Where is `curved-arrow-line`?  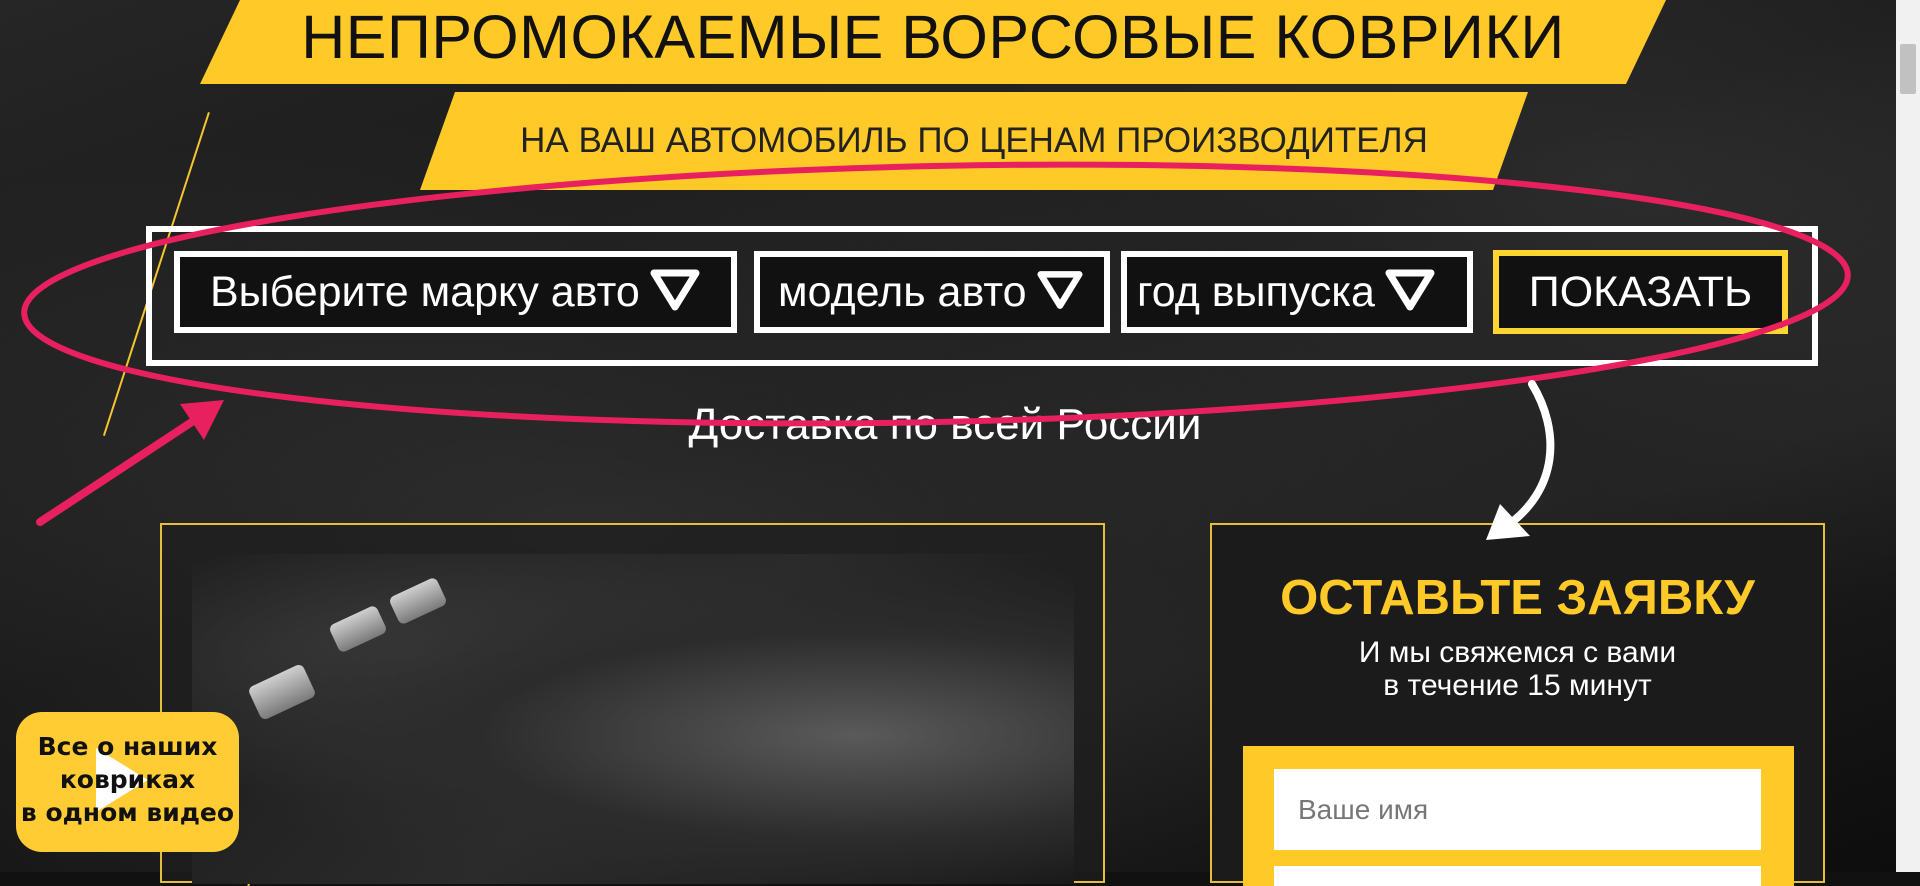
curved-arrow-line is located at coordinates (1527, 456).